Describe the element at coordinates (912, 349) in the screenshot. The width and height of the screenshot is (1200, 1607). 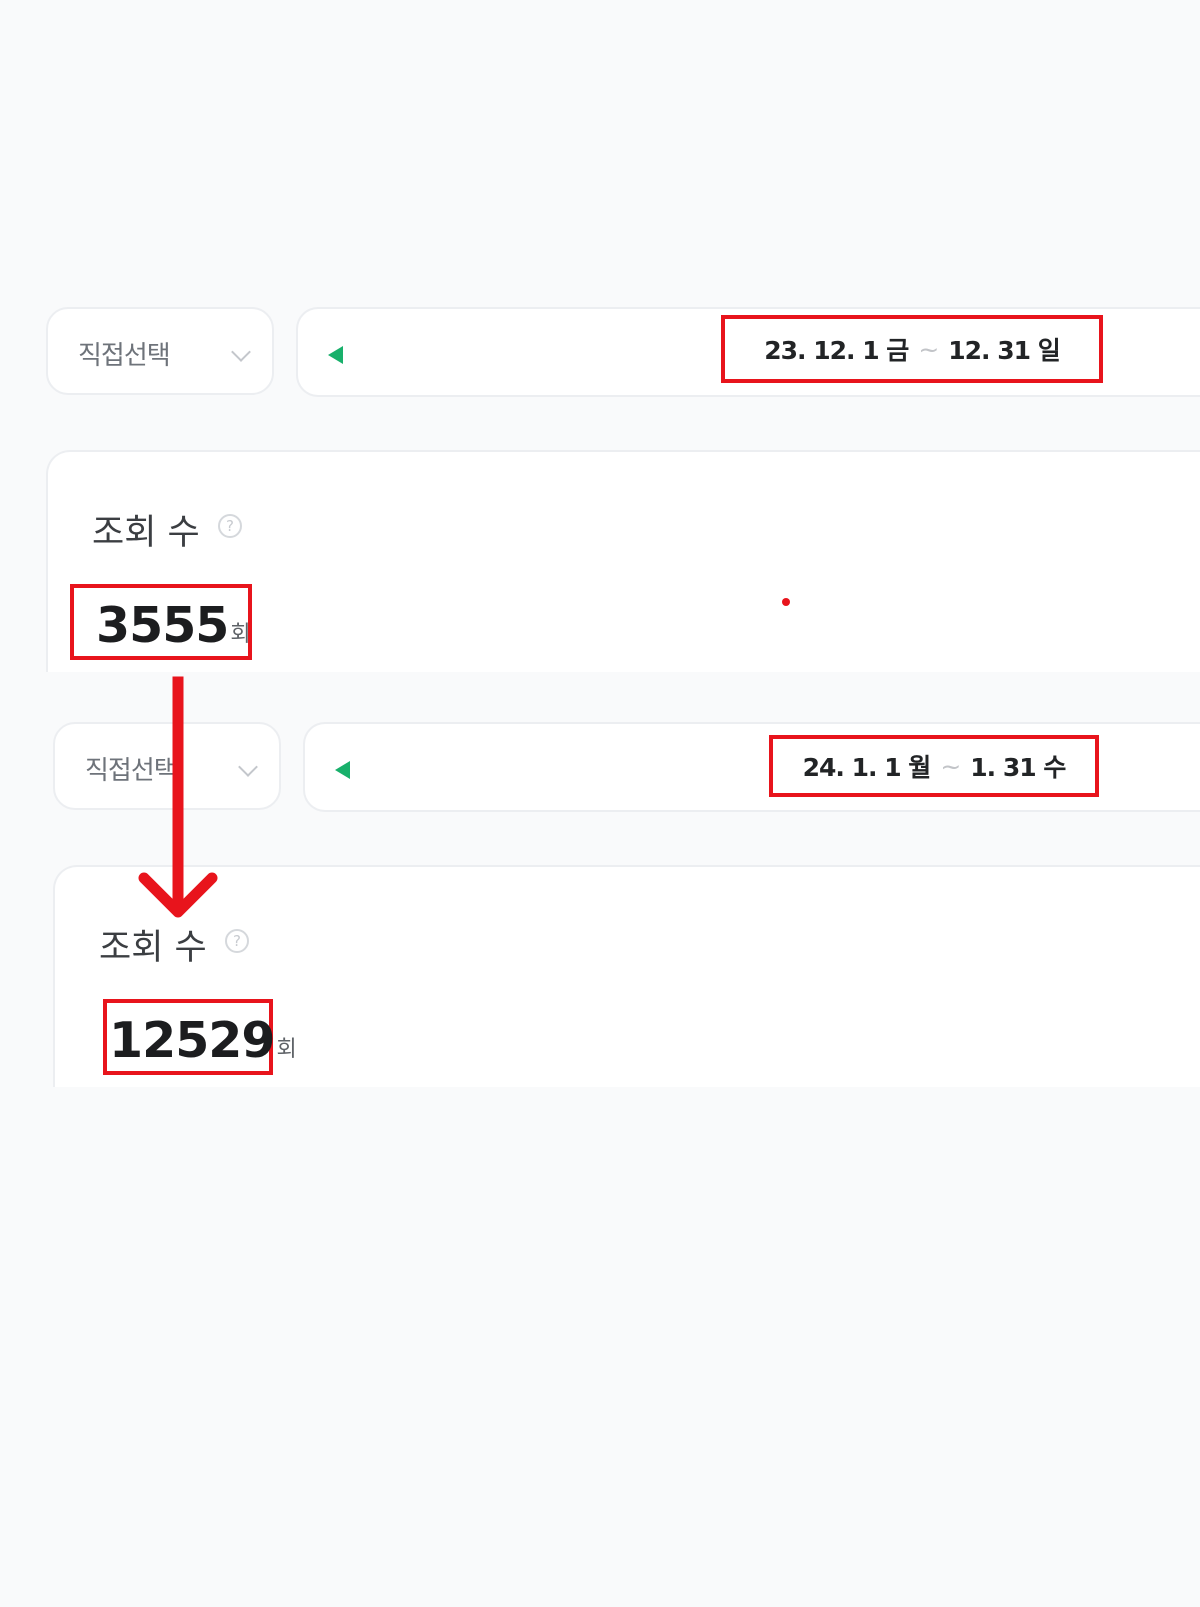
I see `date-range-highlight: 23. 12. 1 금 ~ 12. 31 일` at that location.